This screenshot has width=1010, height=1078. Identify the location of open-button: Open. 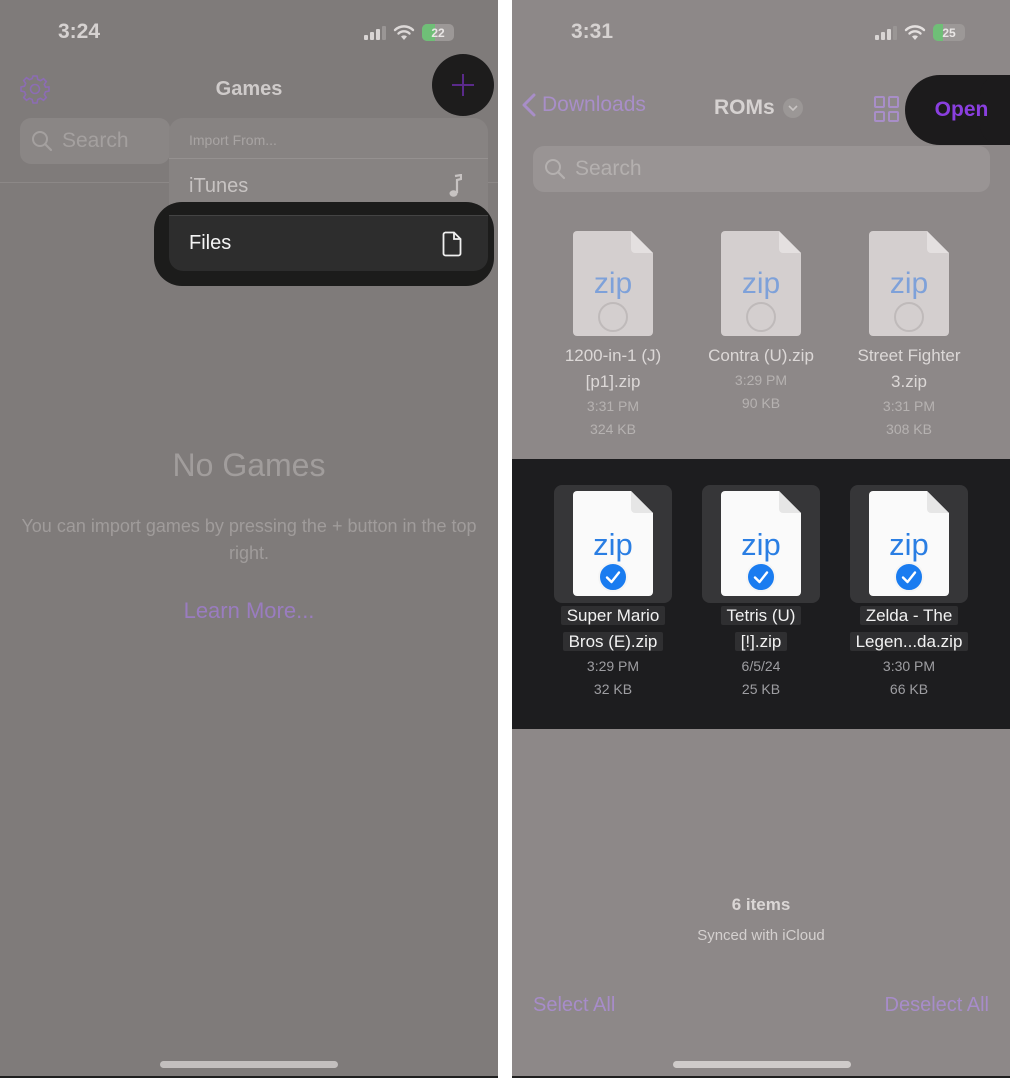
(957, 110).